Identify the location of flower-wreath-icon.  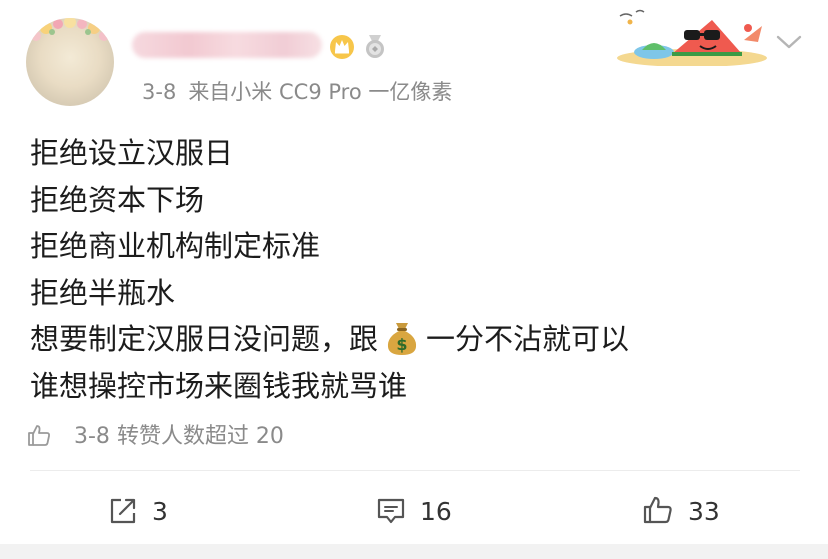
(70, 29).